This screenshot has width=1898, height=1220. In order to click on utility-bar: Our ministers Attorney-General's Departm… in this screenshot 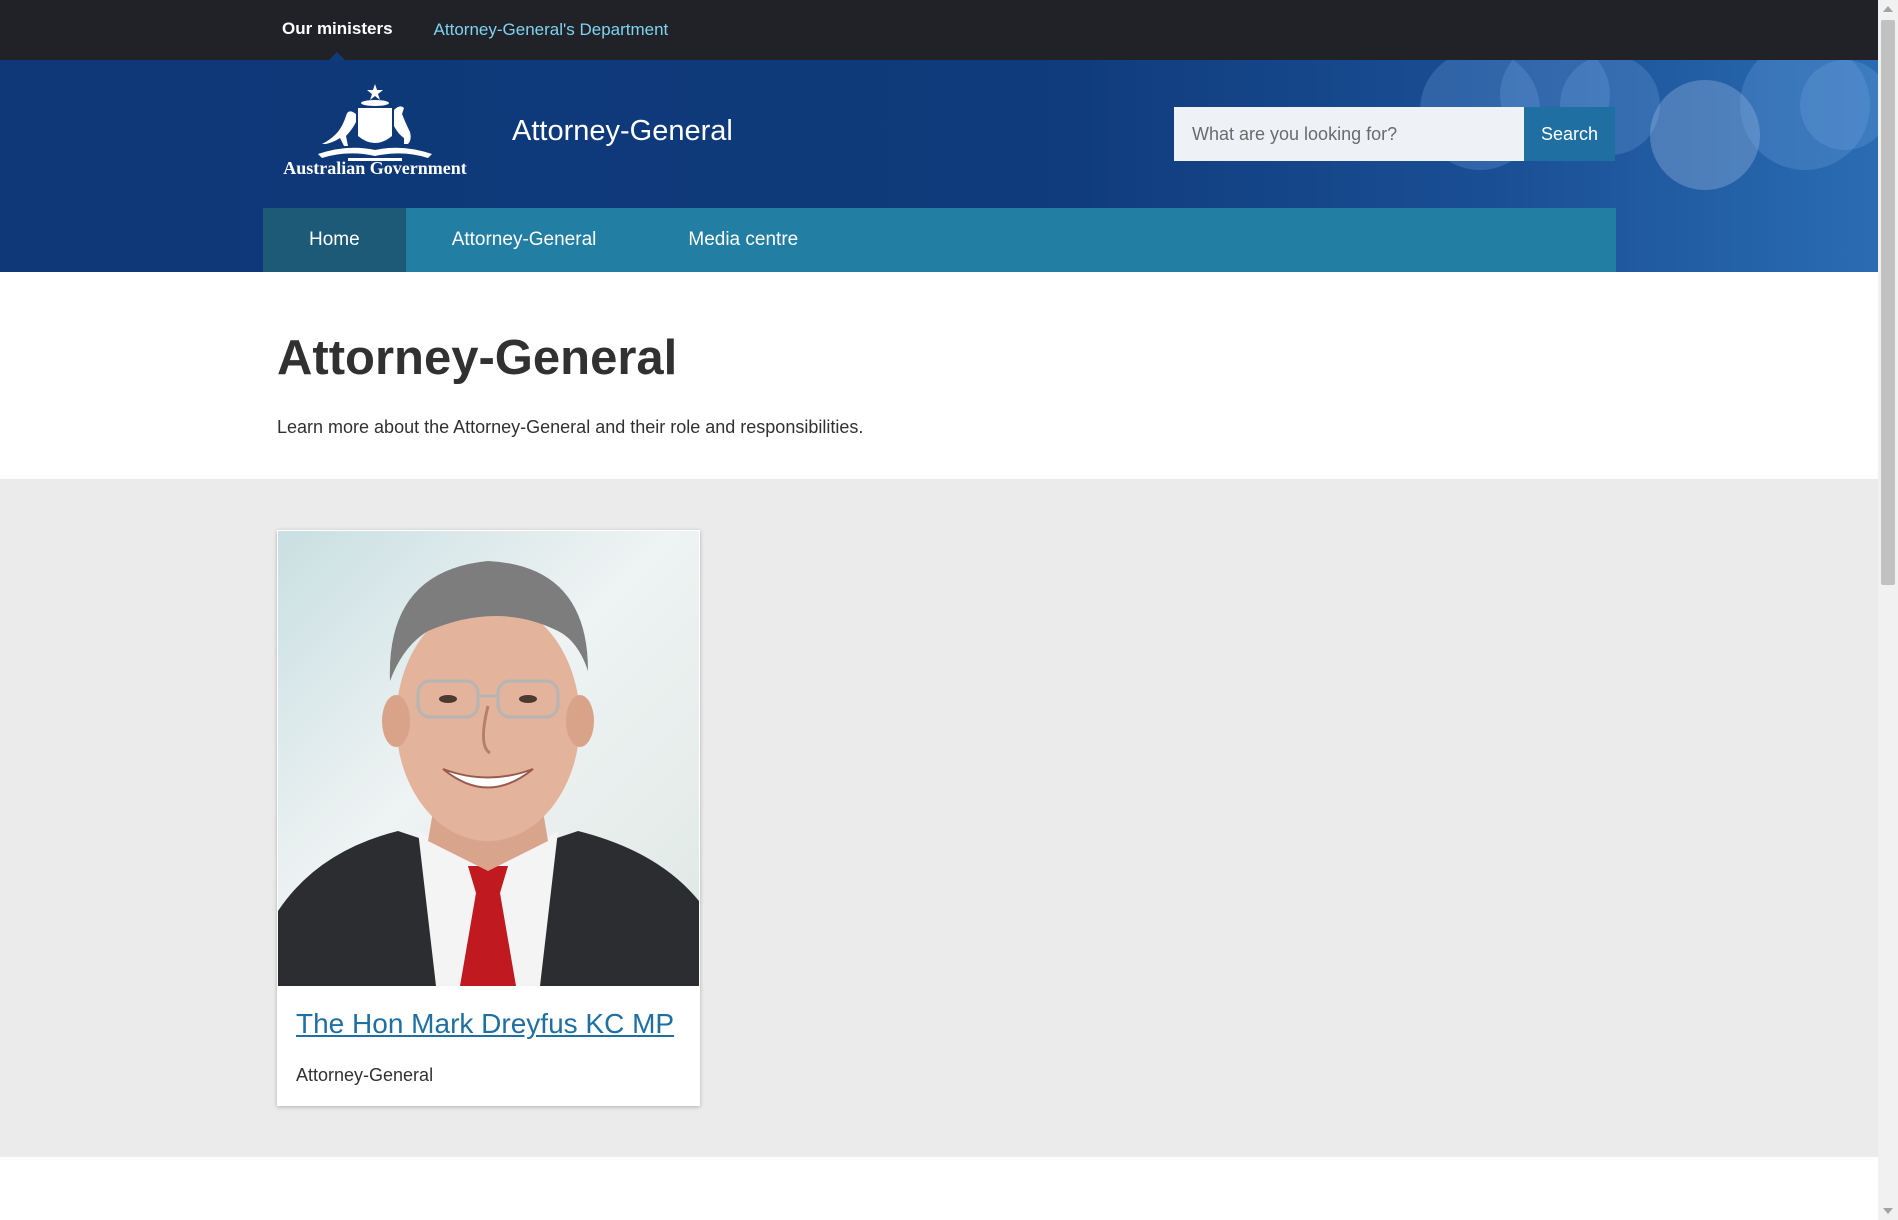, I will do `click(939, 30)`.